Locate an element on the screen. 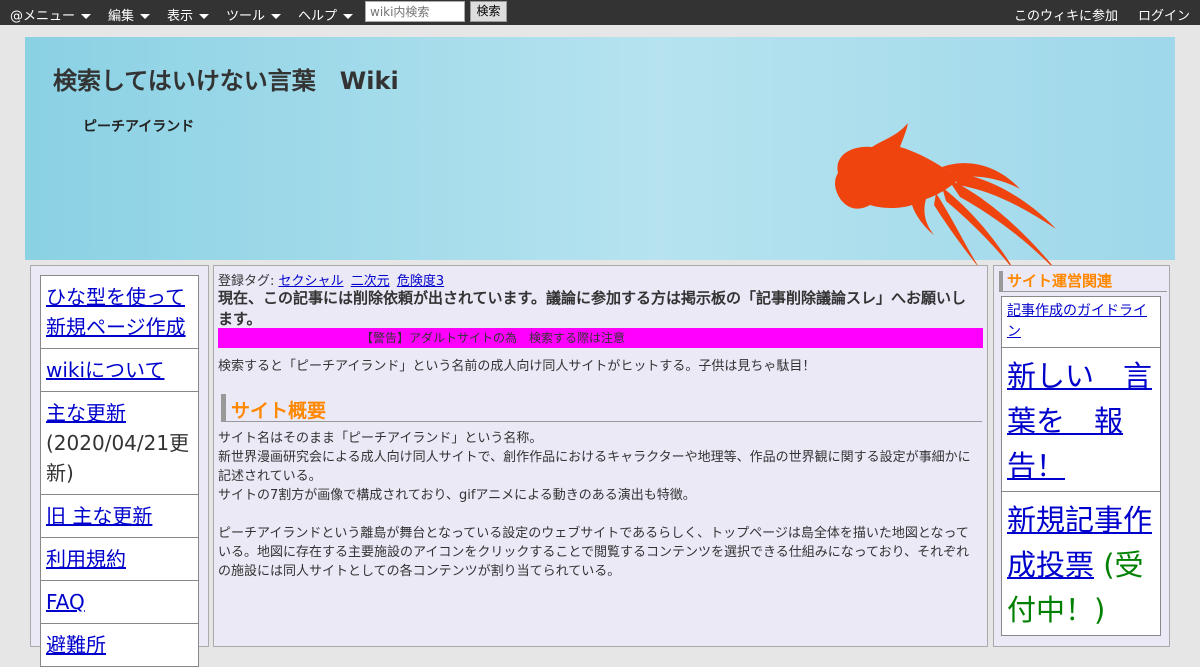 This screenshot has width=1200, height=667. login-link: ログイン is located at coordinates (1164, 14).